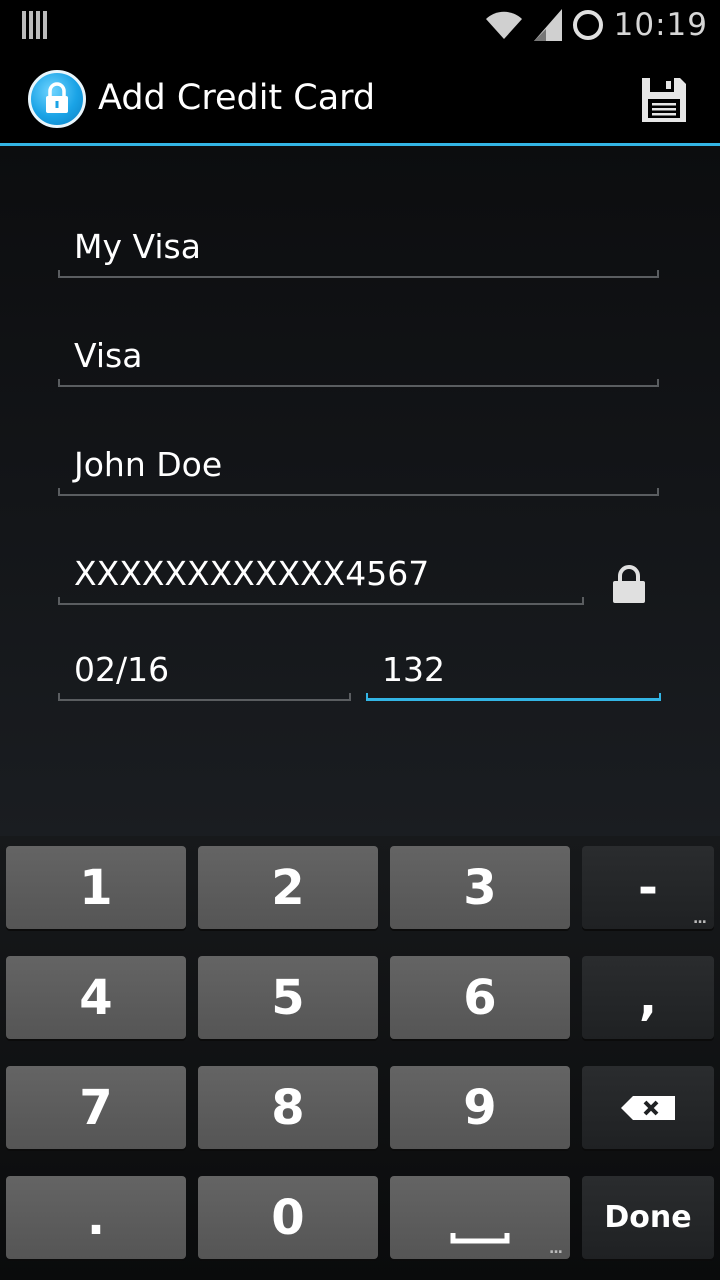  I want to click on card-holder-field: John Doe, so click(358, 470).